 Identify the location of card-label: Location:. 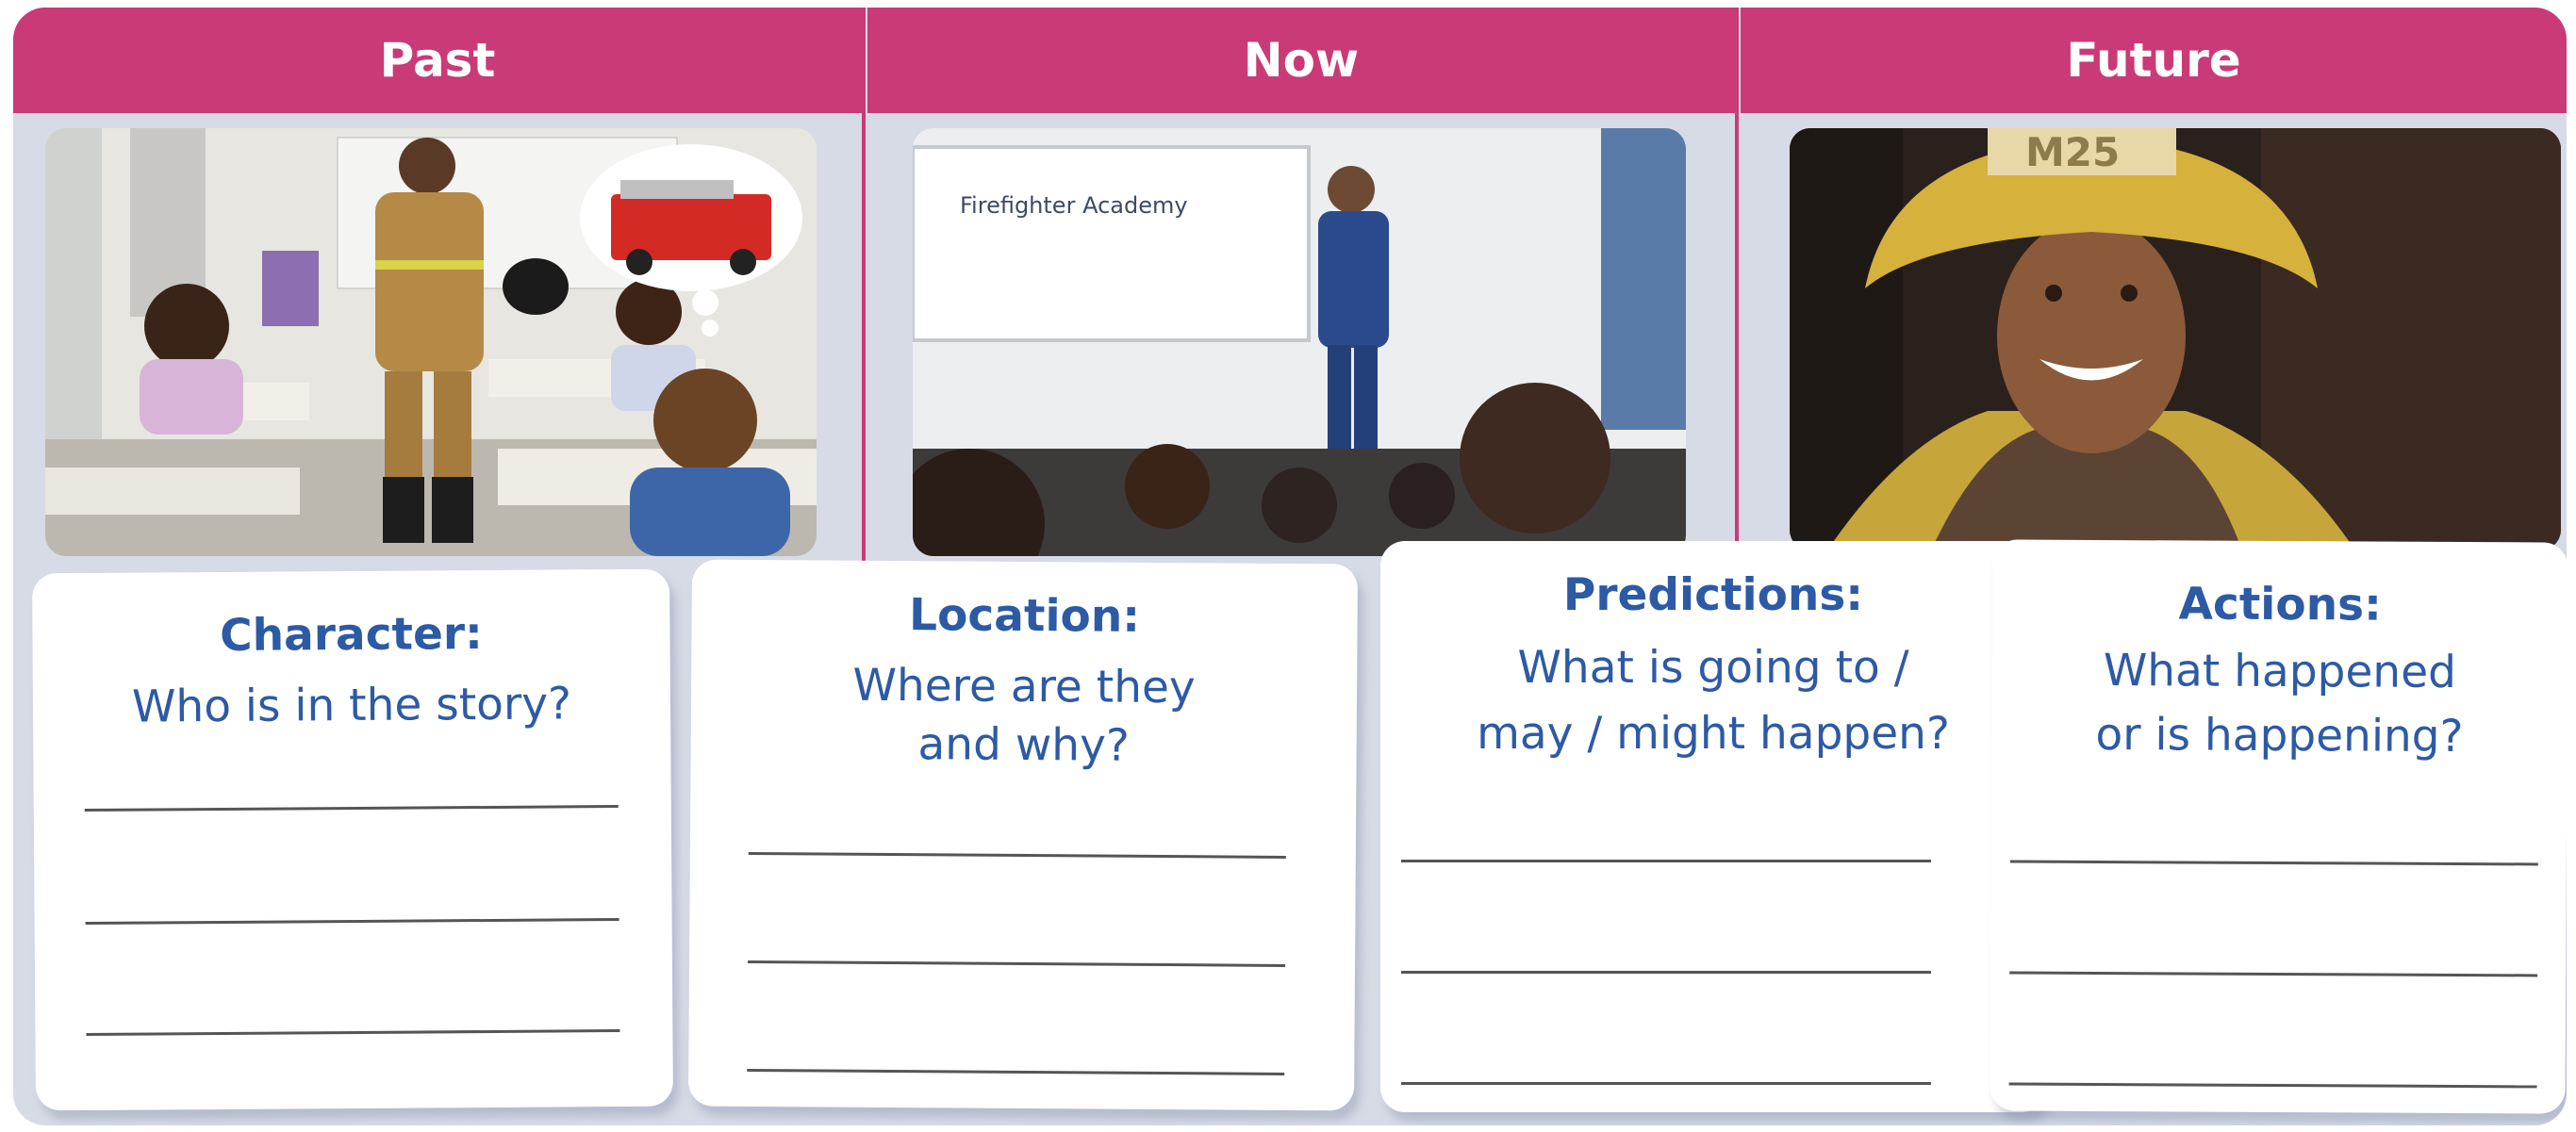
(1024, 616).